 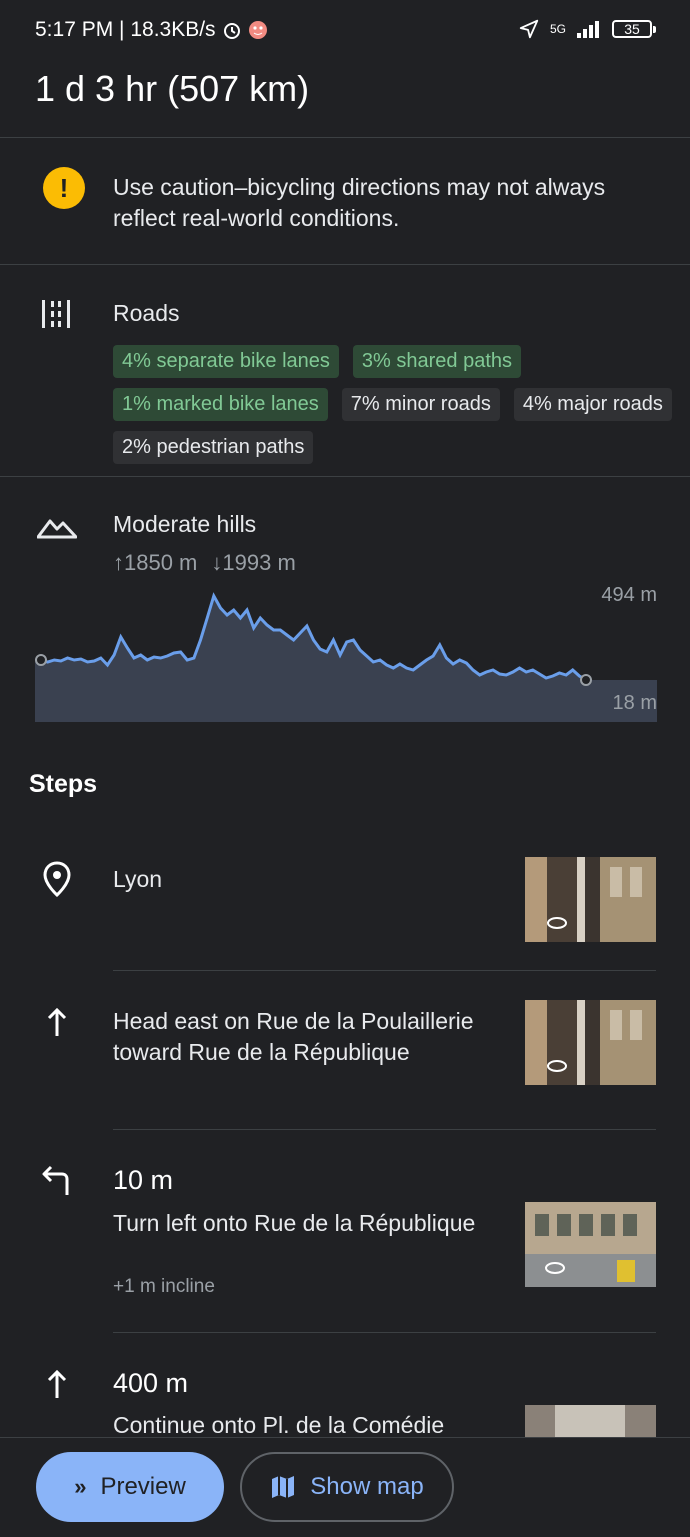 I want to click on step-text: Turn left onto Rue de la République, so click(x=313, y=1223).